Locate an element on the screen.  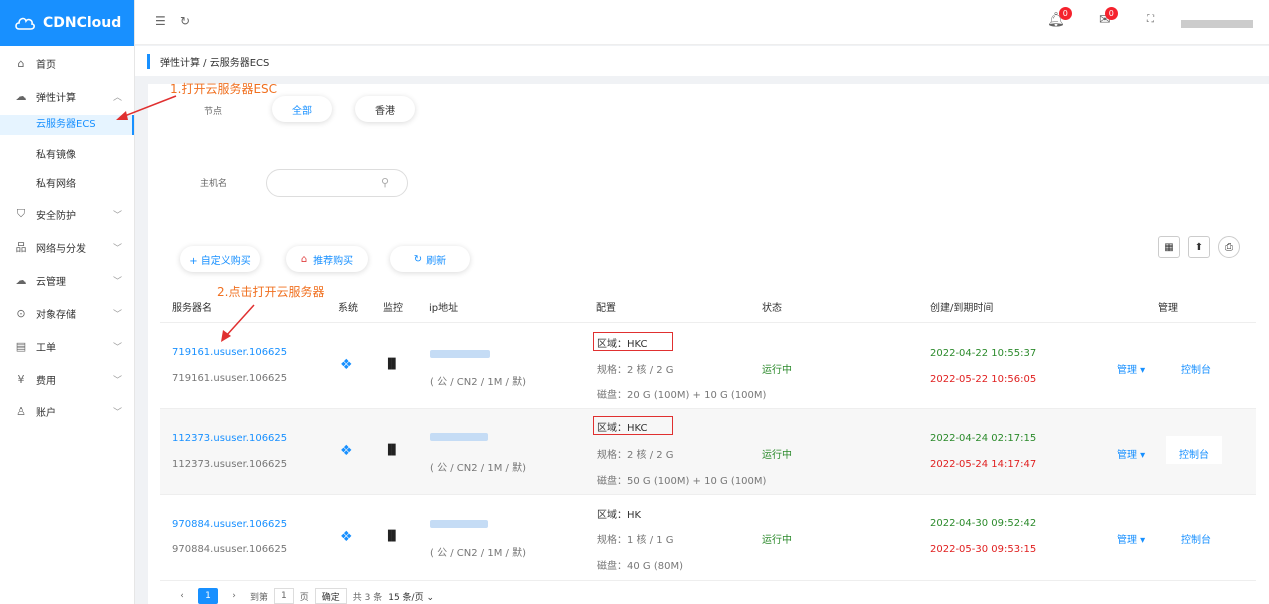
page-number-current: 1 is located at coordinates (208, 596).